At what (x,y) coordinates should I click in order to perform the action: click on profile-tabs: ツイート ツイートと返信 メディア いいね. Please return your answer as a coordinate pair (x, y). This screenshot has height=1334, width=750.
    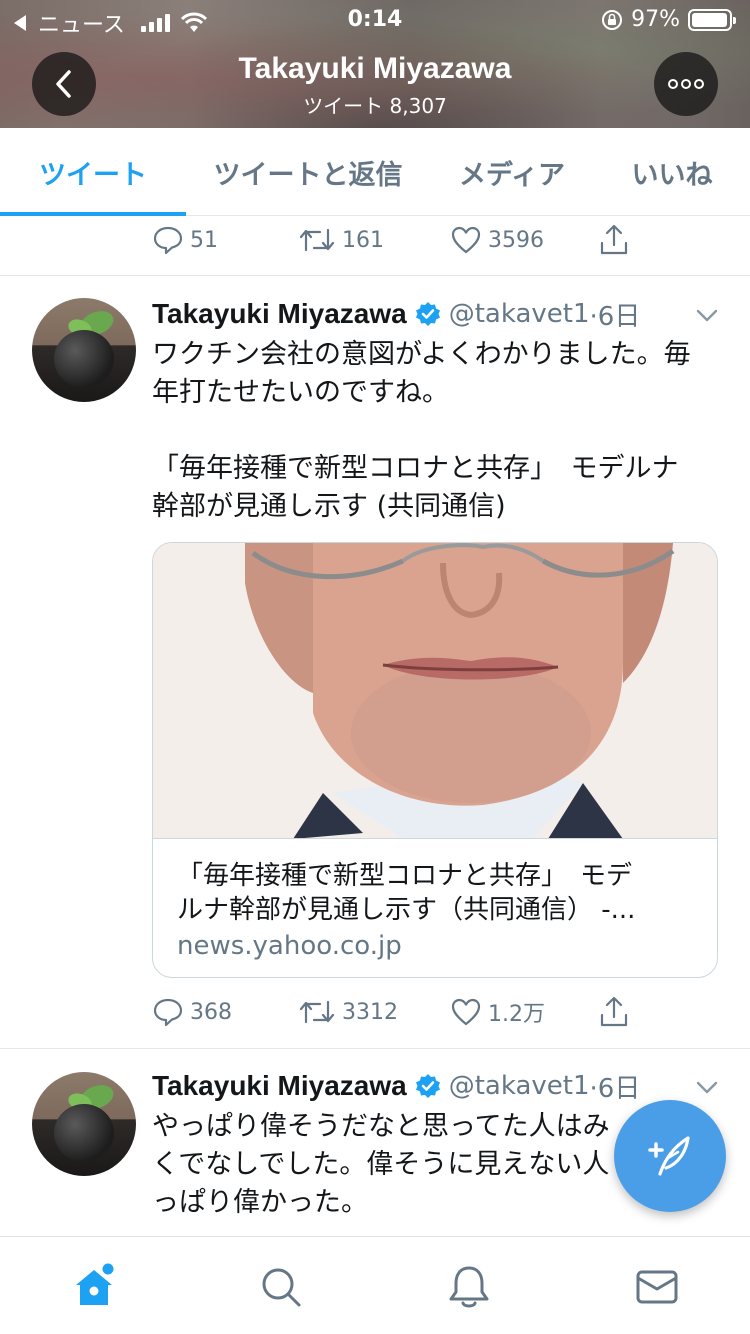
    Looking at the image, I should click on (375, 172).